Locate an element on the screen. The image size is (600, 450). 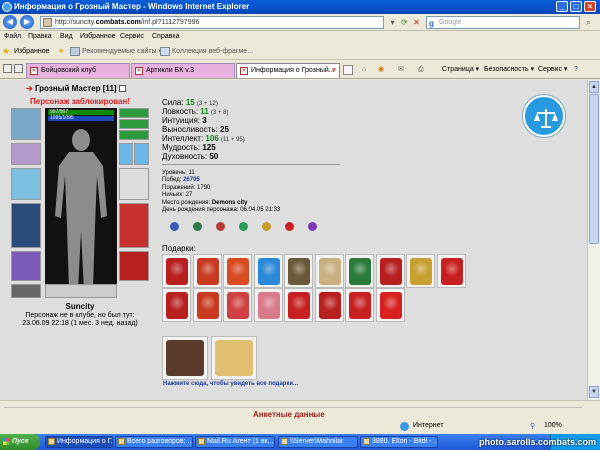
boots-slot is located at coordinates (134, 266).